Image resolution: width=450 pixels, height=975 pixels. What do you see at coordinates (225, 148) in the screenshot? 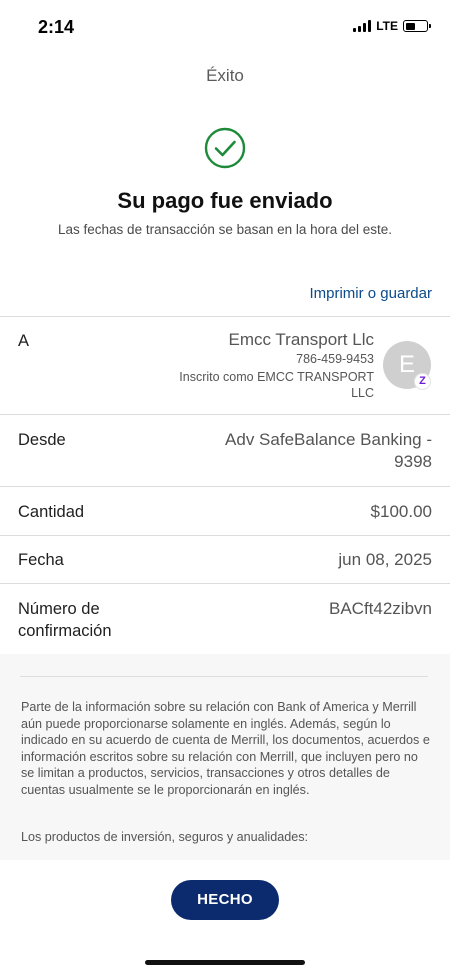
I see `success-check-icon` at bounding box center [225, 148].